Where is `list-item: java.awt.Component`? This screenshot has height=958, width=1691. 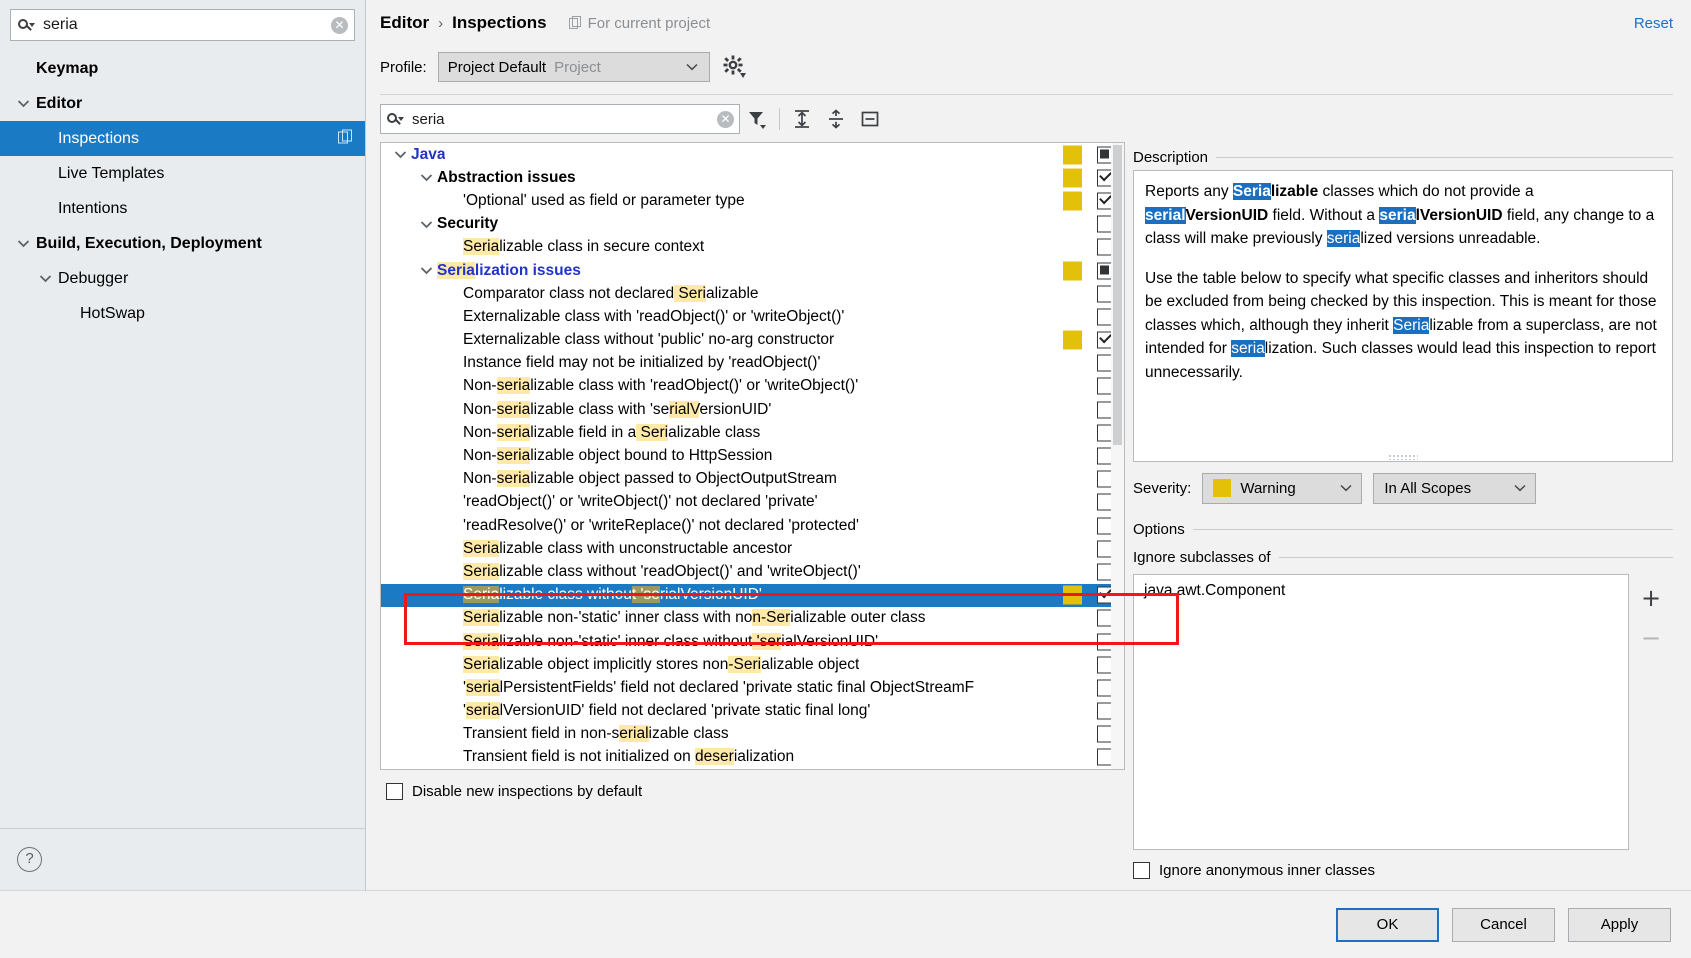
list-item: java.awt.Component is located at coordinates (1381, 591).